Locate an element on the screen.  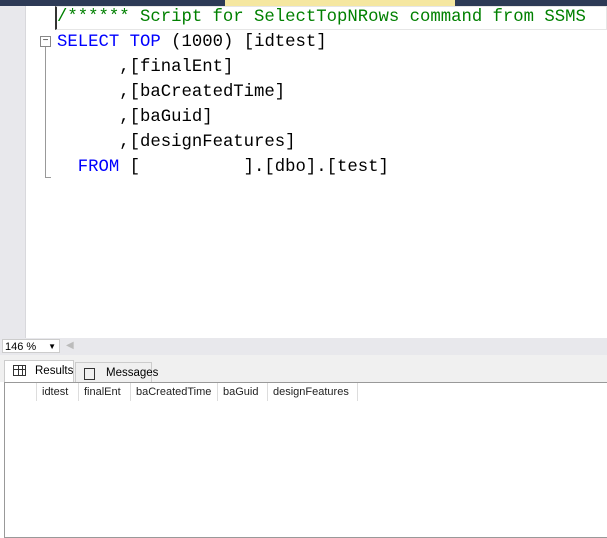
code-text: ,[baCreatedTime] is located at coordinates (202, 92).